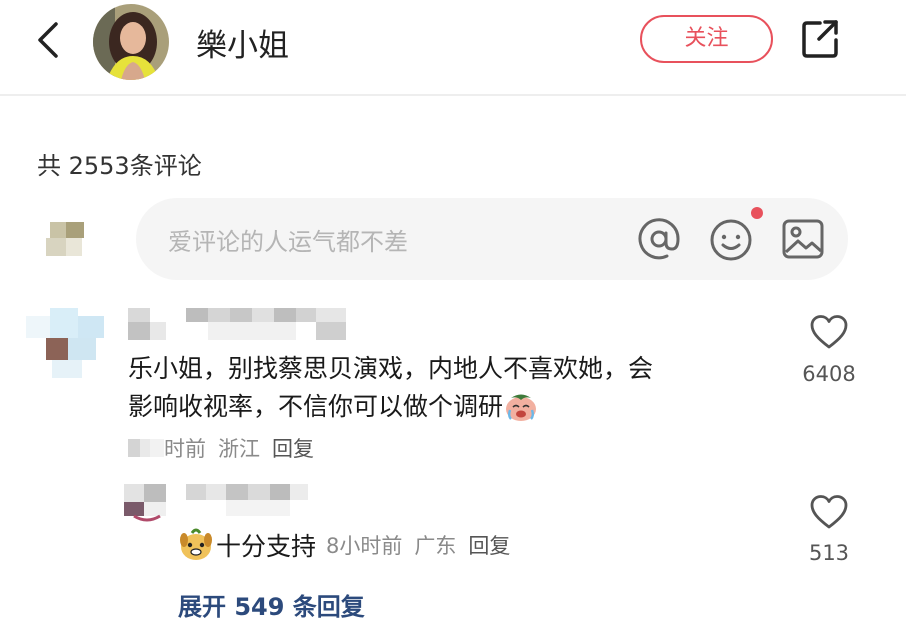 Image resolution: width=906 pixels, height=642 pixels. What do you see at coordinates (659, 239) in the screenshot?
I see `mention-icon` at bounding box center [659, 239].